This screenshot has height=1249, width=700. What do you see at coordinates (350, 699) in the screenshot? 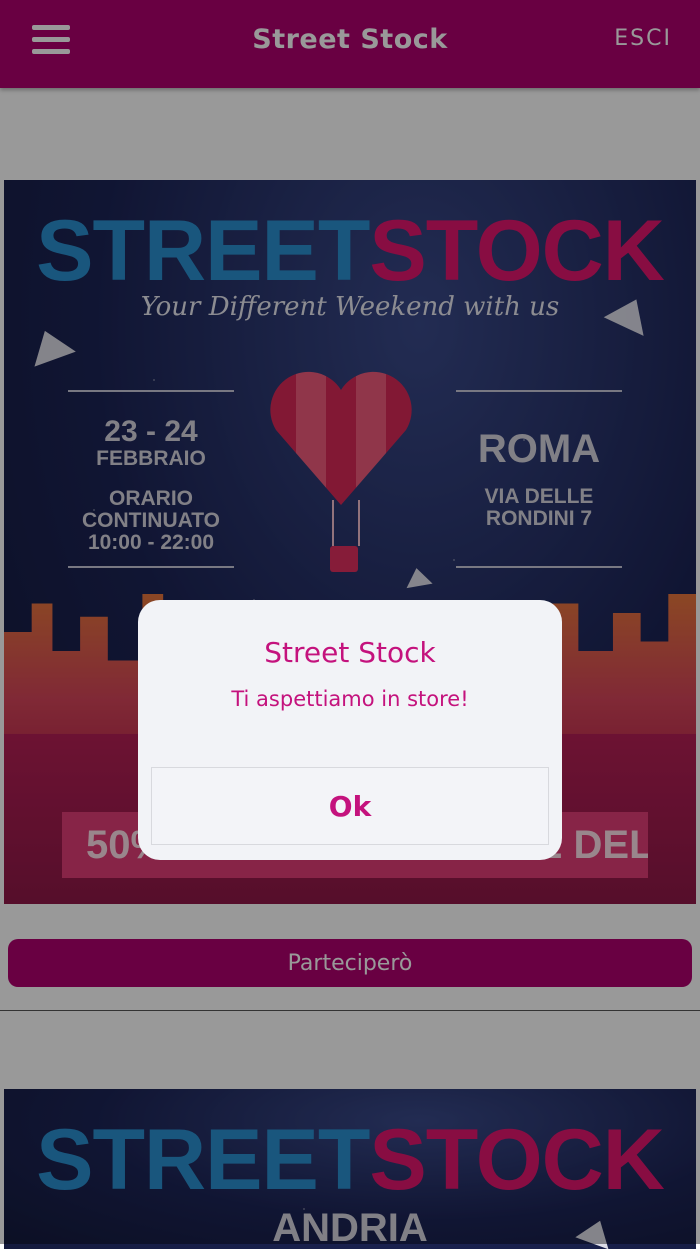
I see `alert-message: Ti aspettiamo in store!` at bounding box center [350, 699].